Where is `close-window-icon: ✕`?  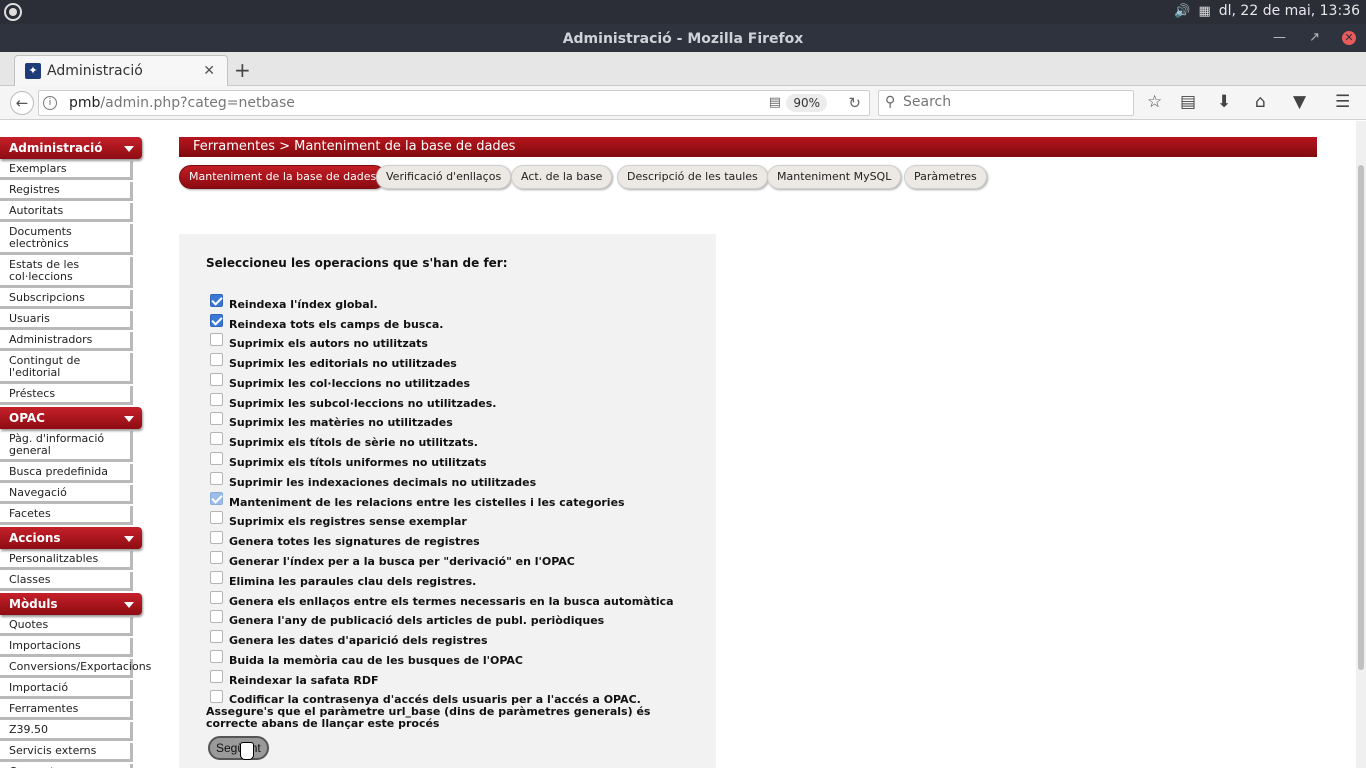
close-window-icon: ✕ is located at coordinates (1349, 38).